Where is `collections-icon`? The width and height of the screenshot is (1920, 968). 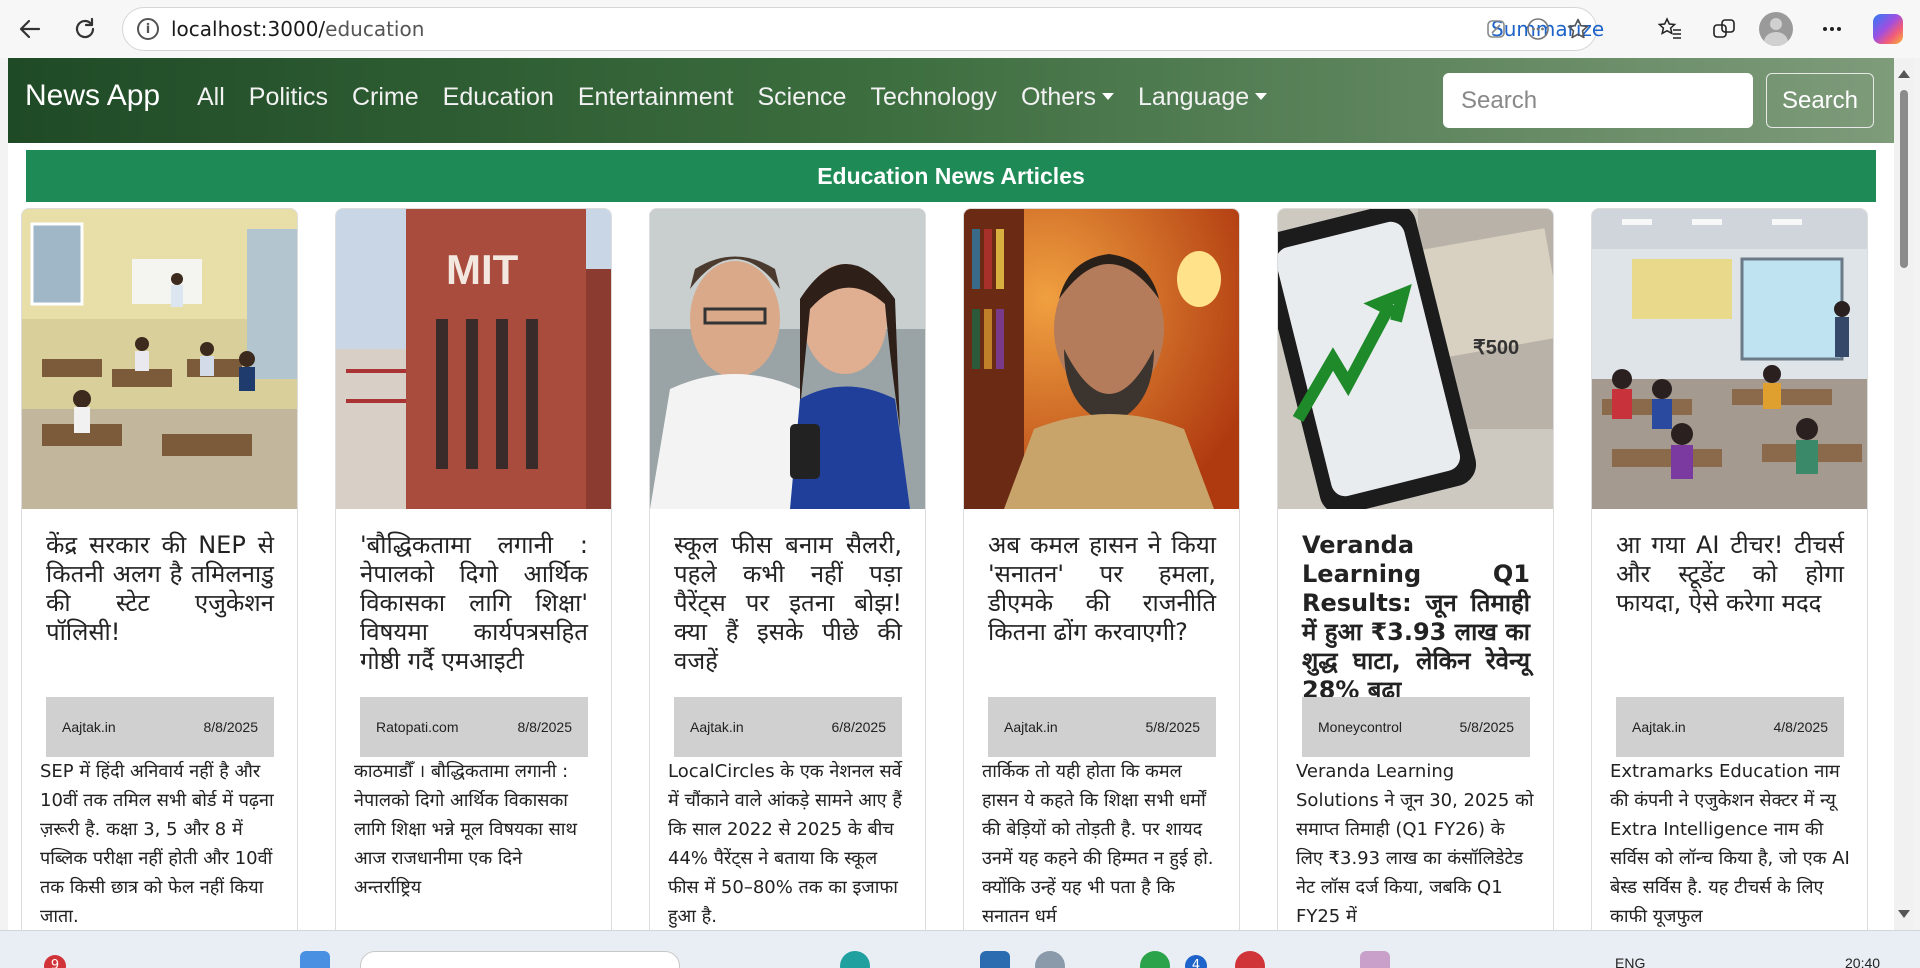 collections-icon is located at coordinates (1724, 29).